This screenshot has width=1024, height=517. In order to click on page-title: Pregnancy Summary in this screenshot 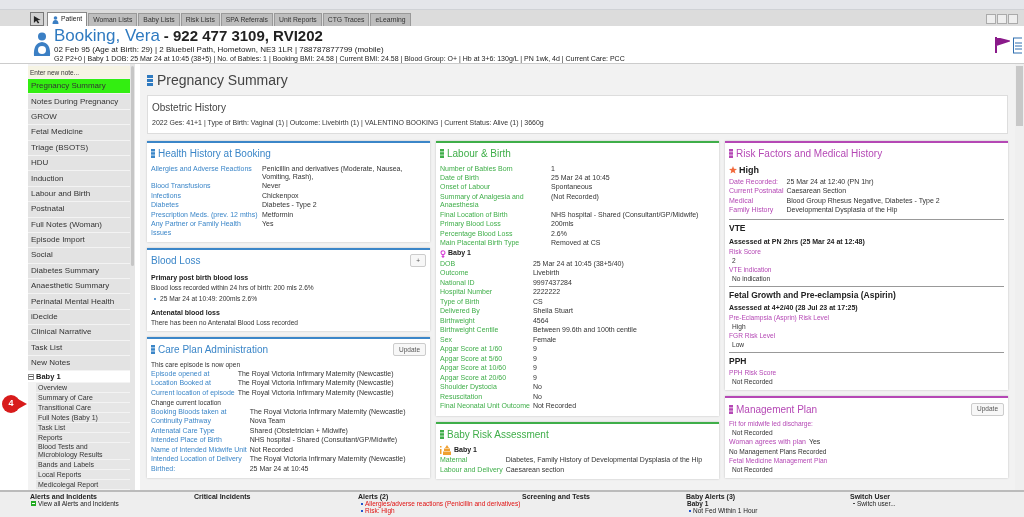, I will do `click(222, 80)`.